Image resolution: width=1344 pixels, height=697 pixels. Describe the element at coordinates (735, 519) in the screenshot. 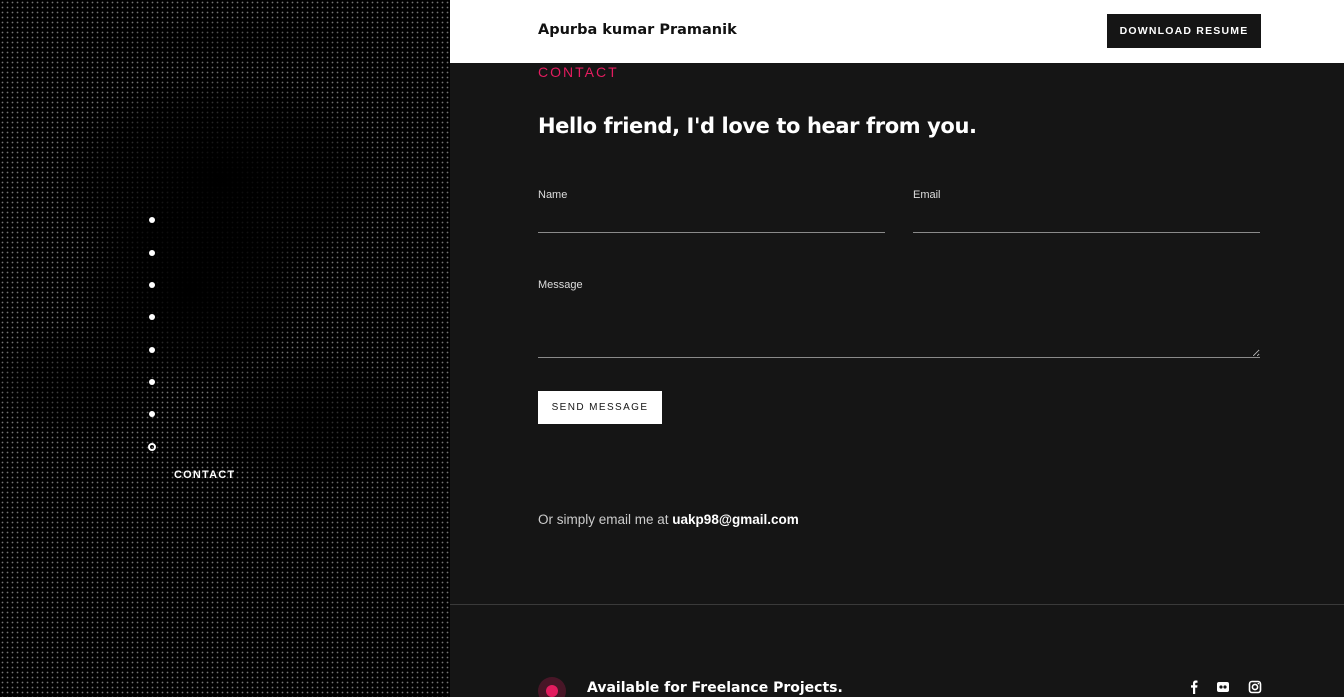

I see `email-link: uakp98@gmail.com` at that location.